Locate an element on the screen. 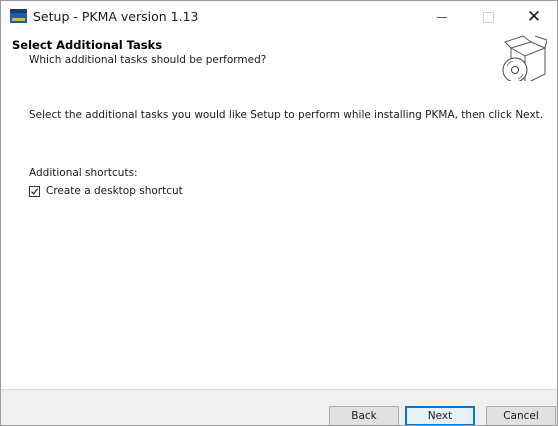 The height and width of the screenshot is (426, 558). back-button: Back is located at coordinates (364, 415).